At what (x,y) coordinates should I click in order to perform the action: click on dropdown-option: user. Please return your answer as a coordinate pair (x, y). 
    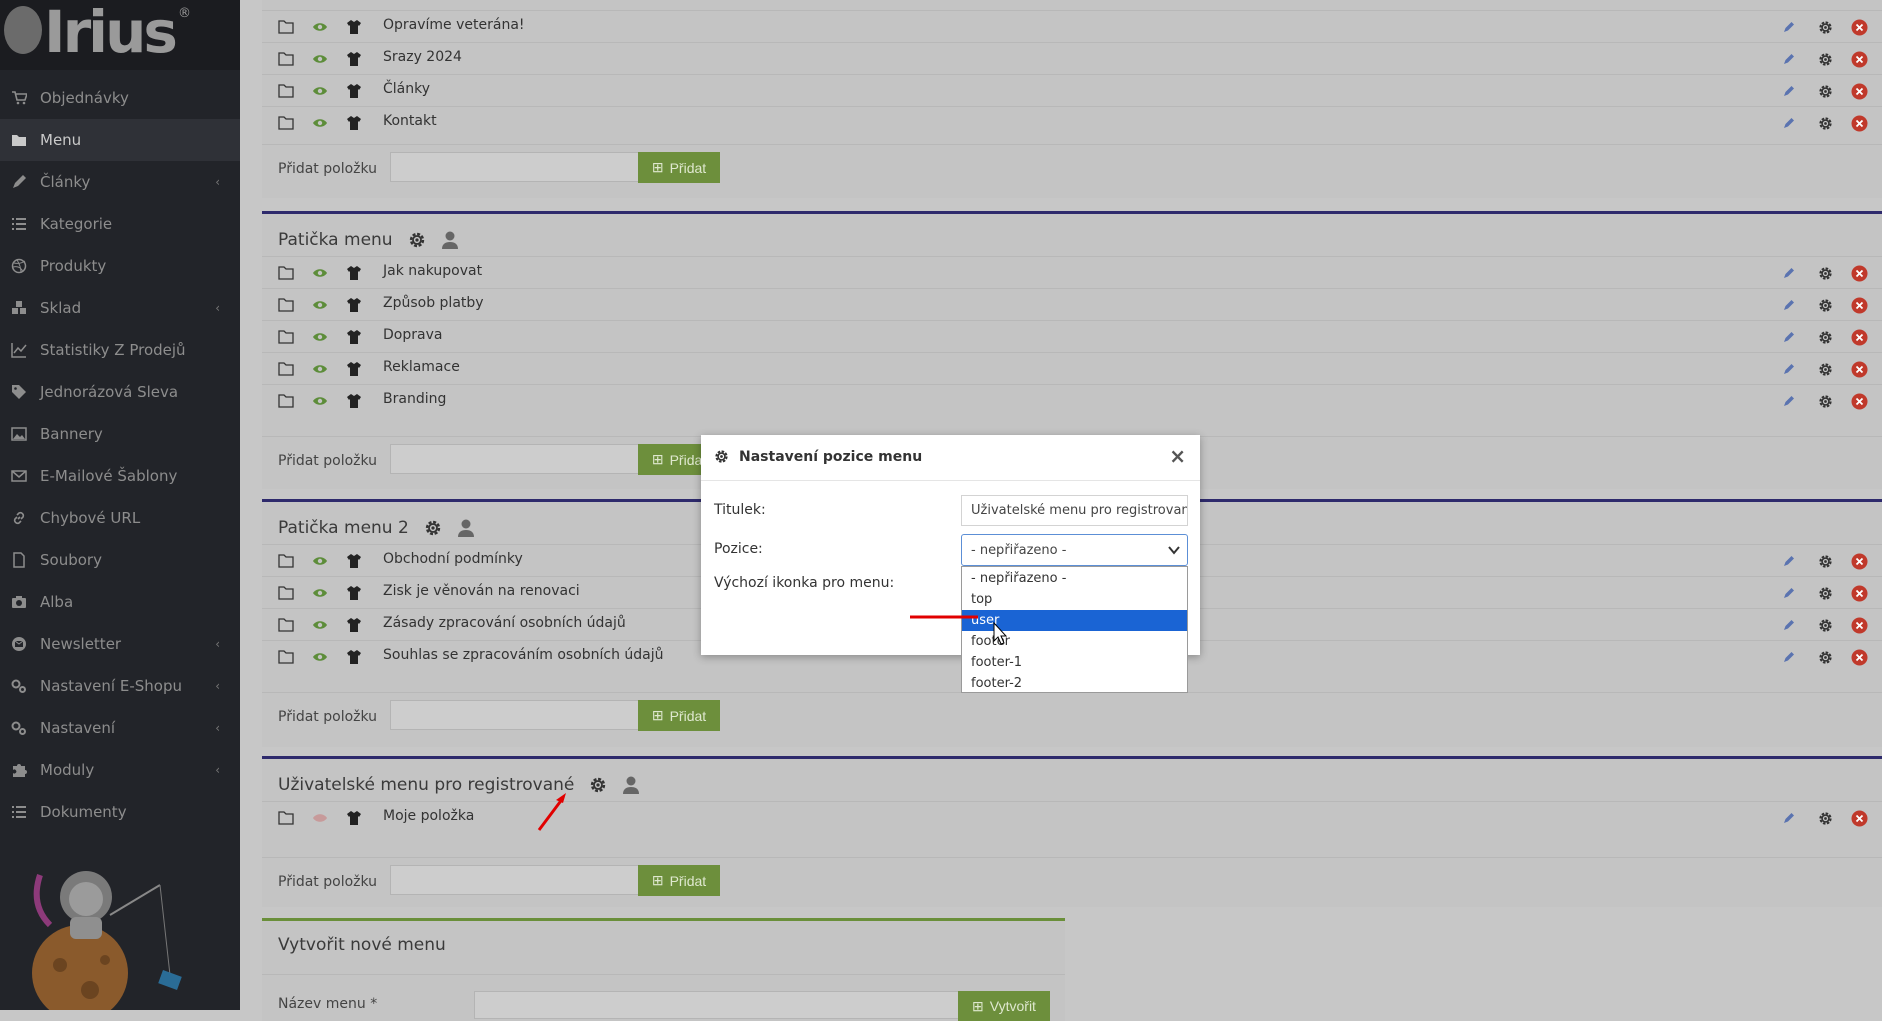
    Looking at the image, I should click on (1074, 620).